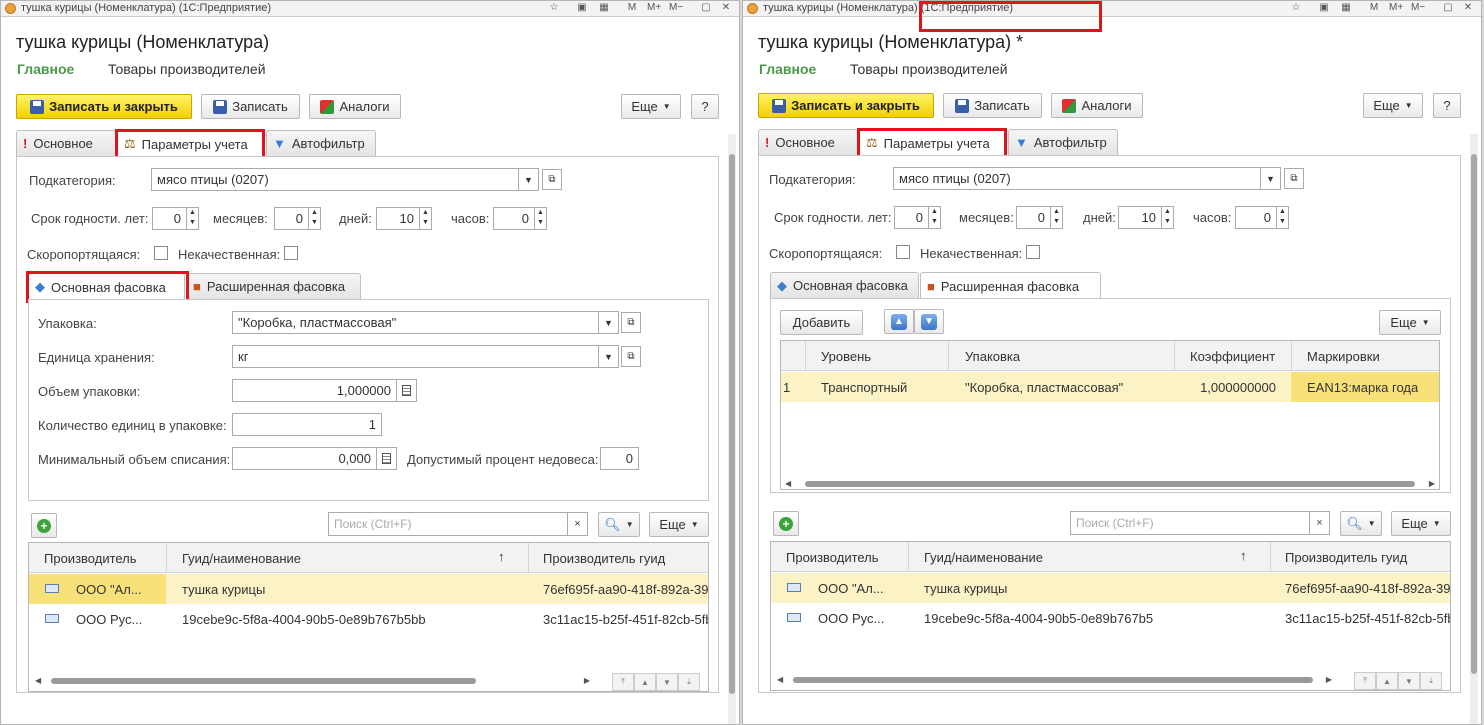 This screenshot has width=1484, height=725. Describe the element at coordinates (899, 321) in the screenshot. I see `move-up-button: ▲` at that location.